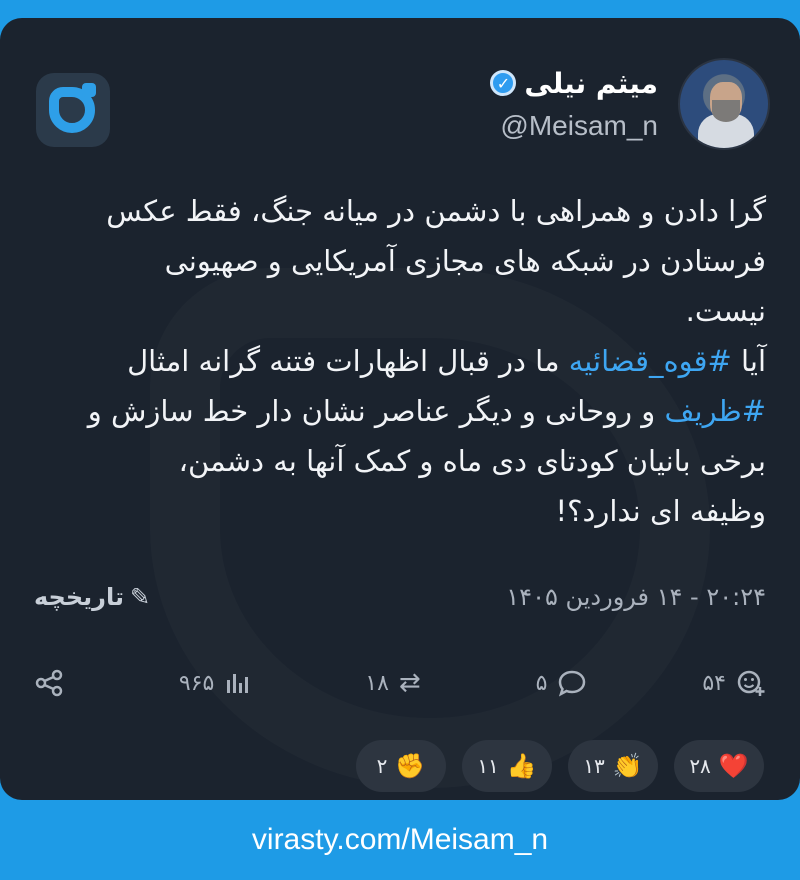 This screenshot has height=880, width=800. Describe the element at coordinates (715, 411) in the screenshot. I see `hashtag-link: #ظریف` at that location.